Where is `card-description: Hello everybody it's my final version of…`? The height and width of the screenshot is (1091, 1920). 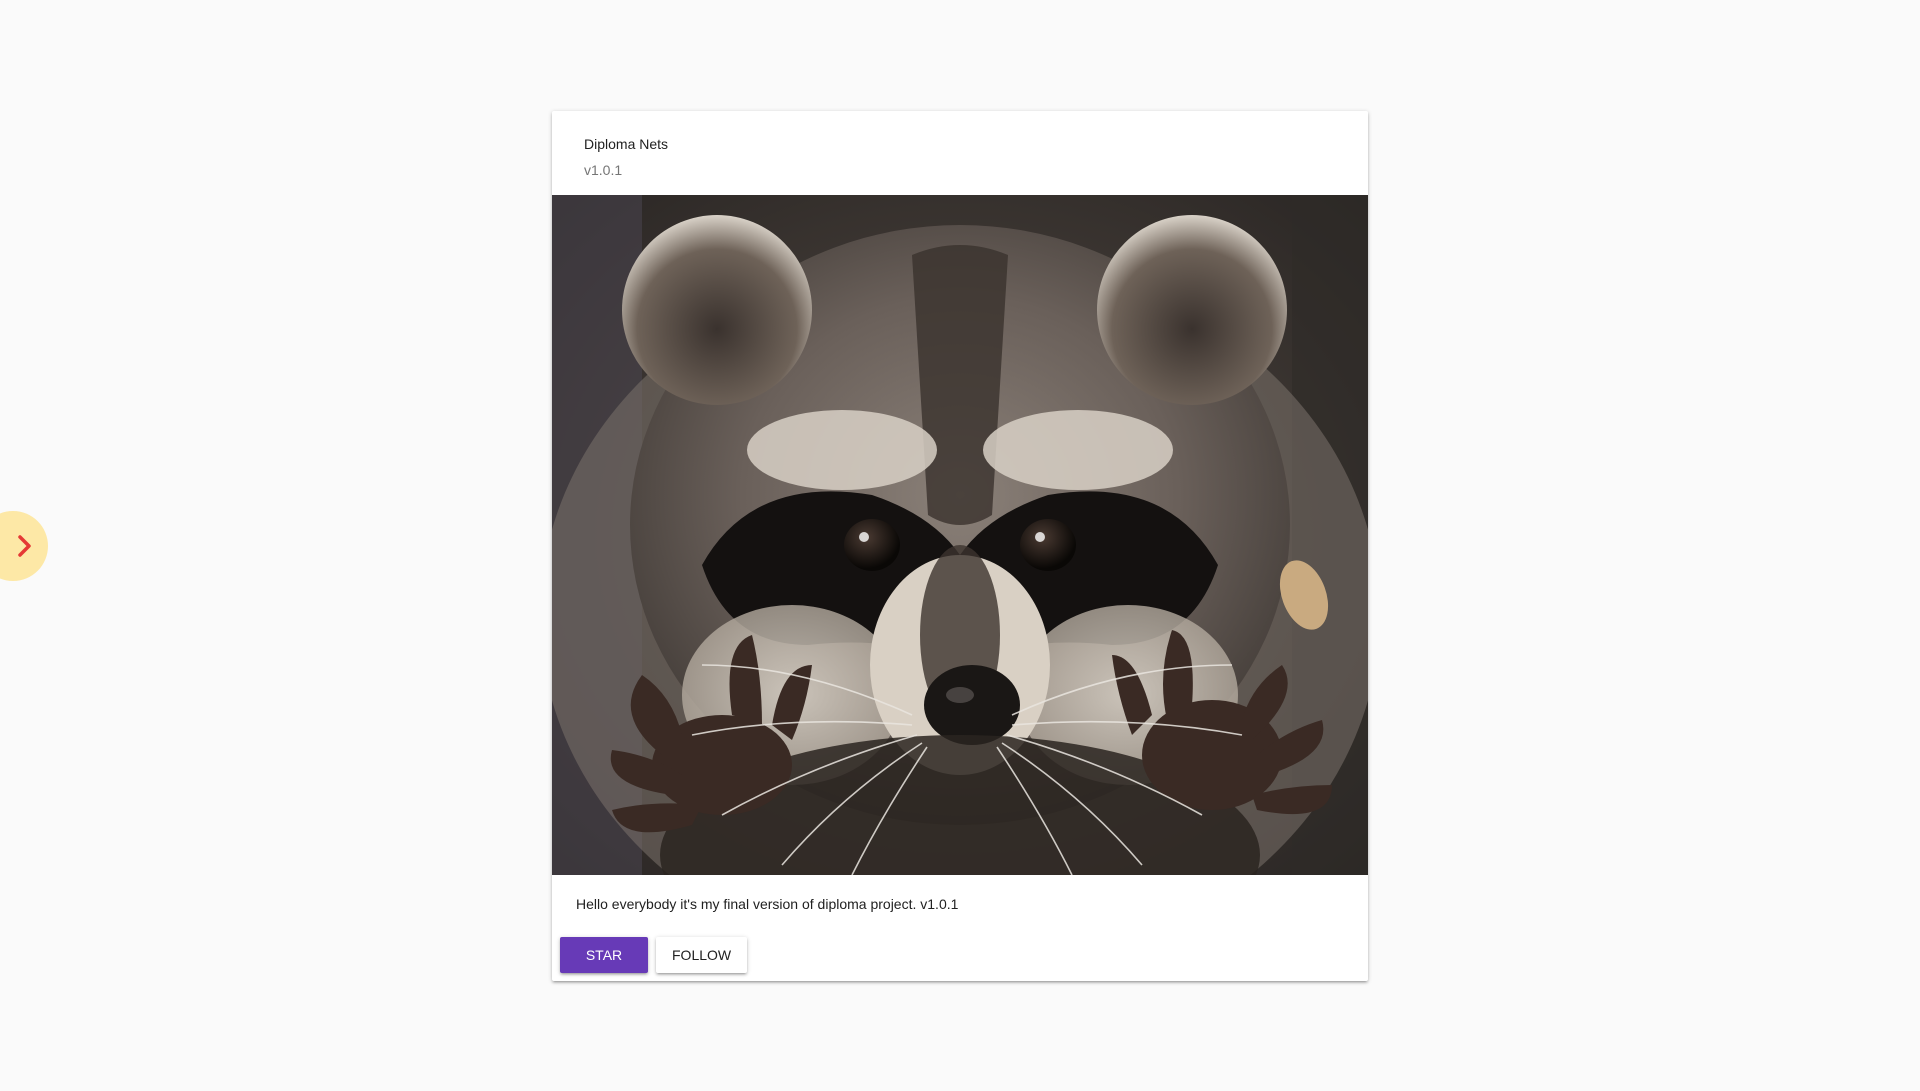
card-description: Hello everybody it's my final version of… is located at coordinates (767, 904).